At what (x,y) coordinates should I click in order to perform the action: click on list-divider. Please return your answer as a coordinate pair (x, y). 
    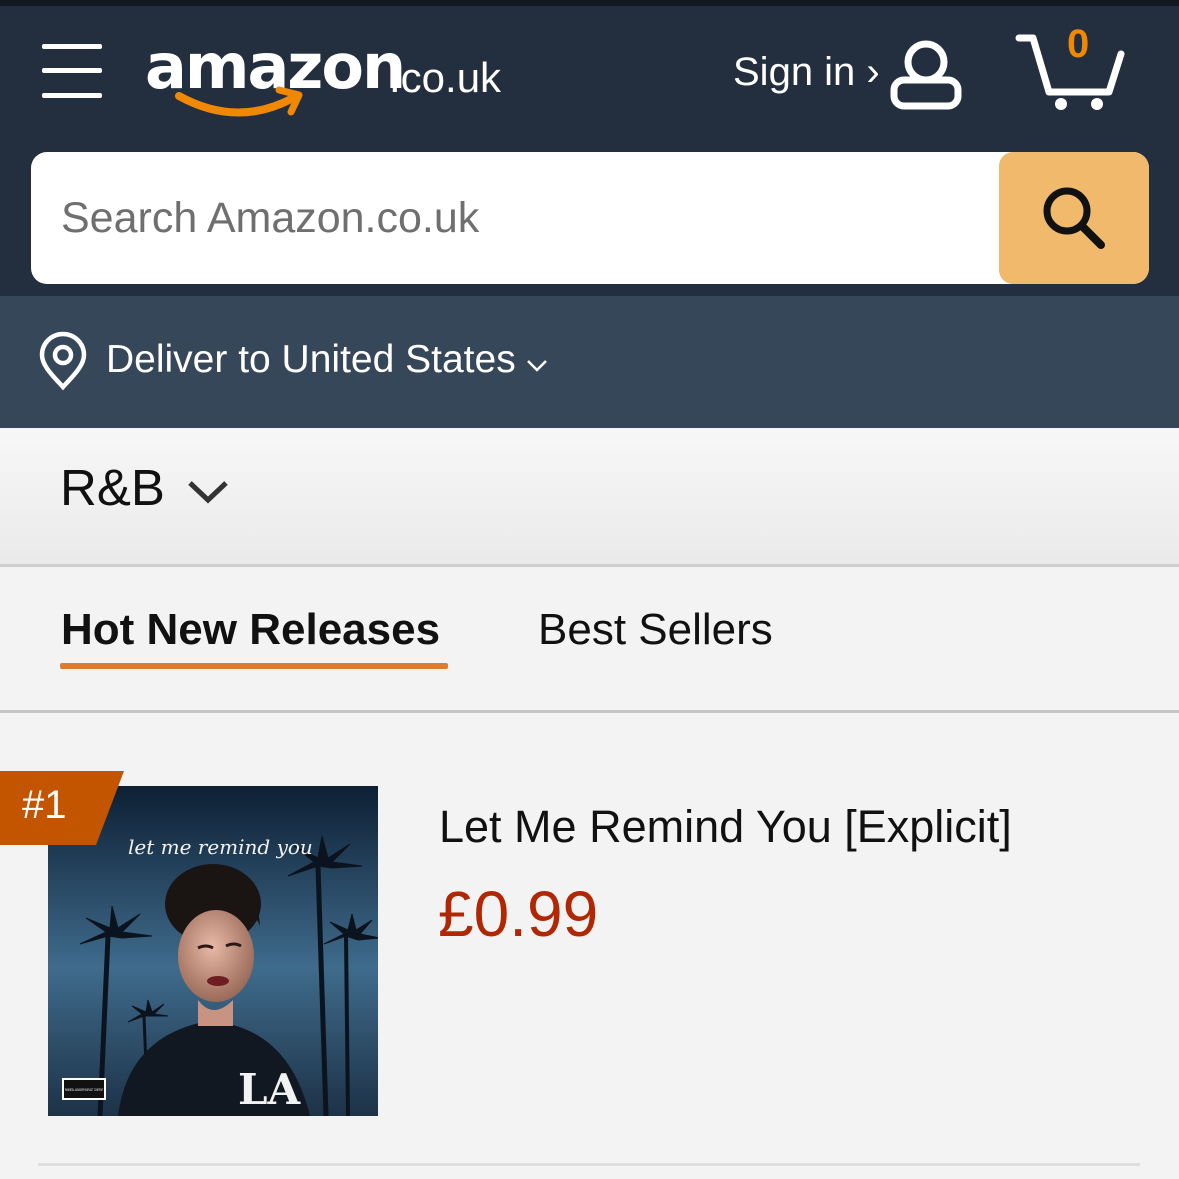
    Looking at the image, I should click on (589, 1164).